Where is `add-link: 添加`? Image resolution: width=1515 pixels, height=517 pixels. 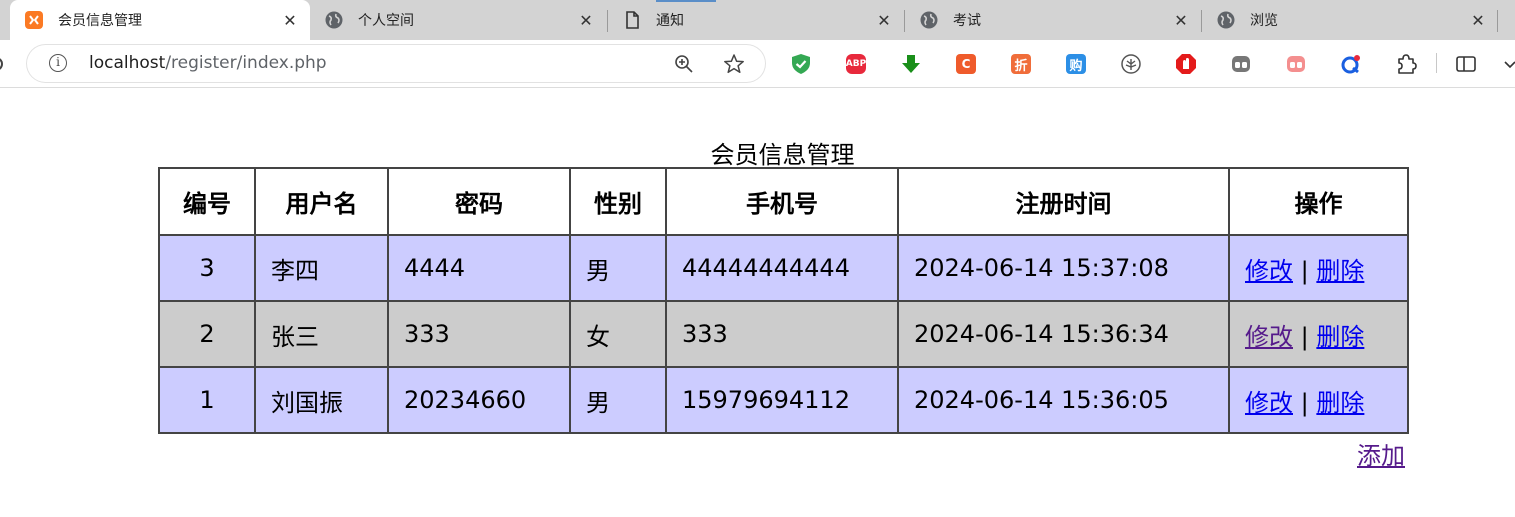
add-link: 添加 is located at coordinates (1381, 453).